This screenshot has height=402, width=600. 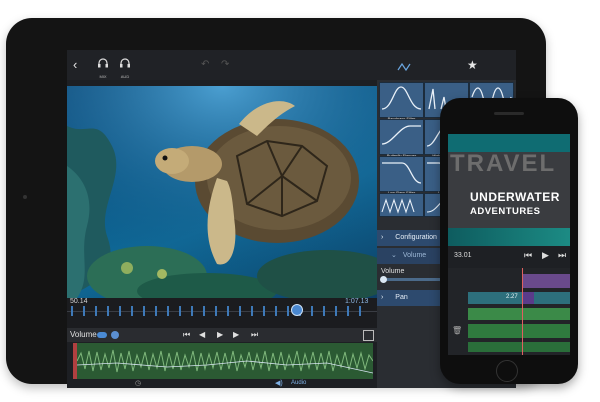 What do you see at coordinates (512, 297) in the screenshot?
I see `clip-time: 2.27` at bounding box center [512, 297].